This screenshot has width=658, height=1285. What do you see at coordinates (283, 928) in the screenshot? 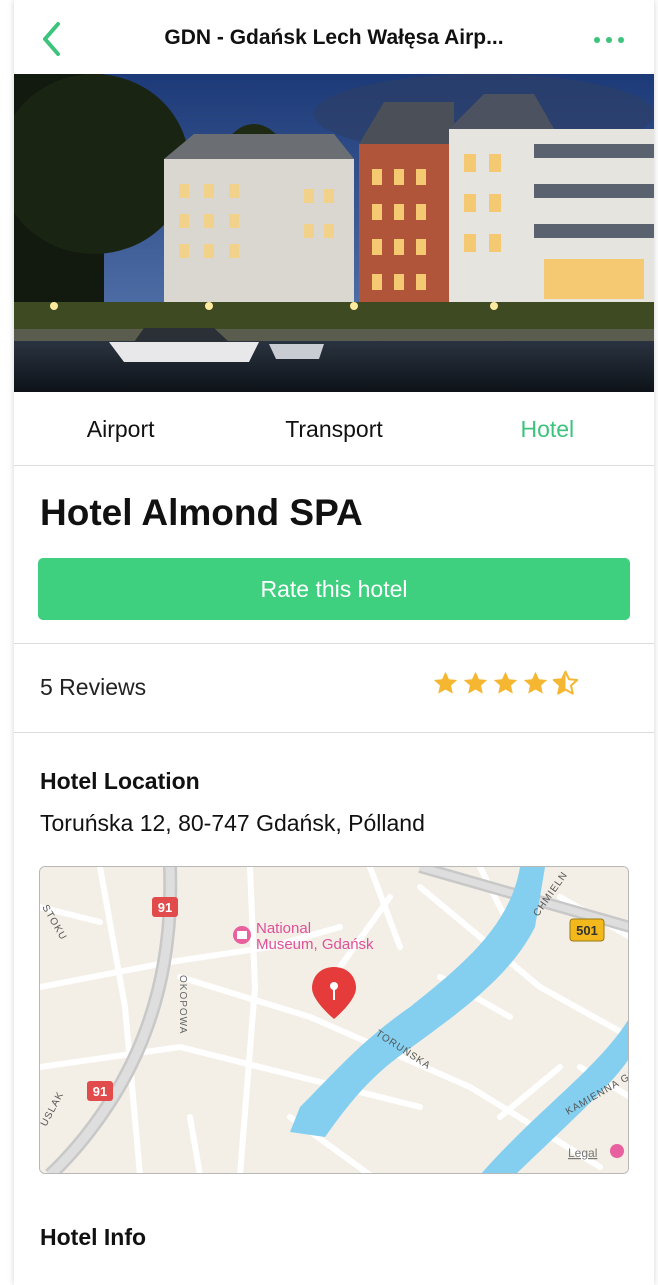
I see `svg-text: National` at bounding box center [283, 928].